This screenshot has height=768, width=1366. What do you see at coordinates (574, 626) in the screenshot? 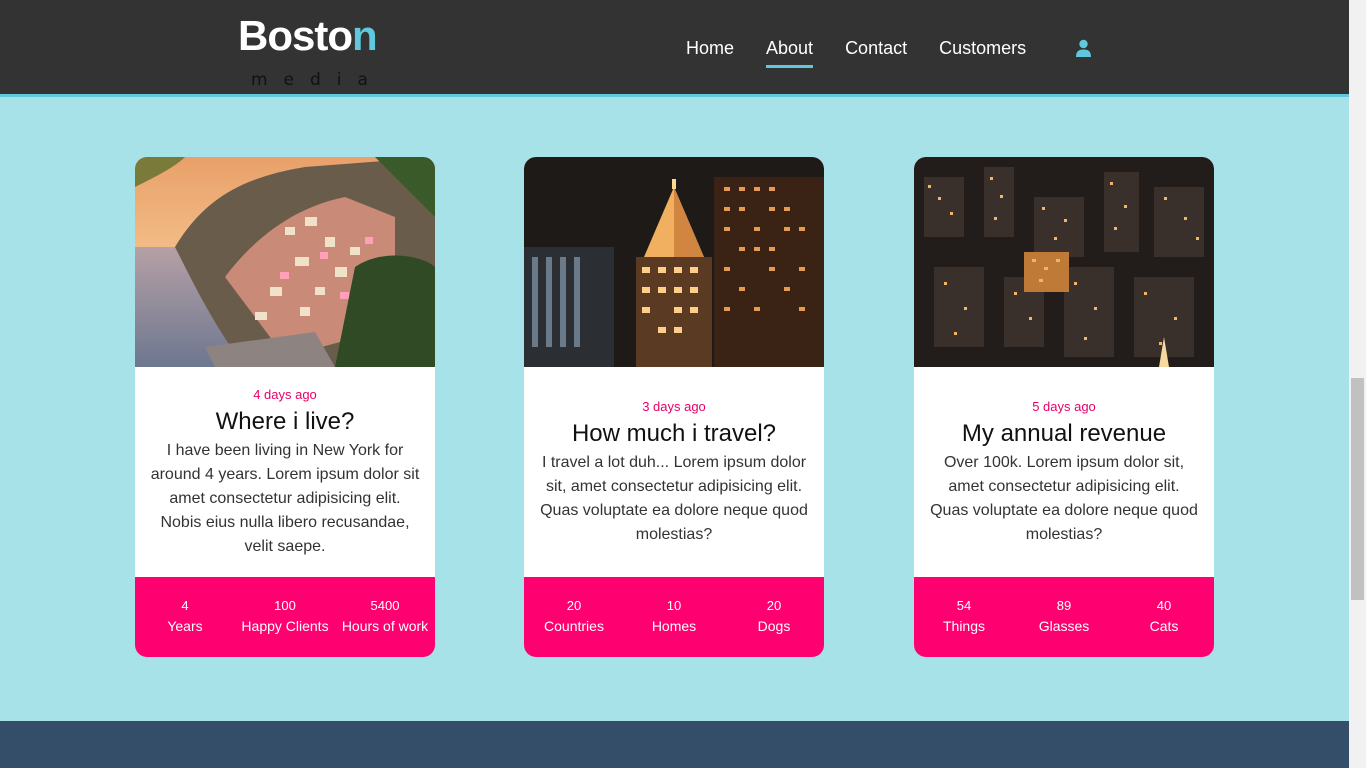
I see `stat-label: Countries` at bounding box center [574, 626].